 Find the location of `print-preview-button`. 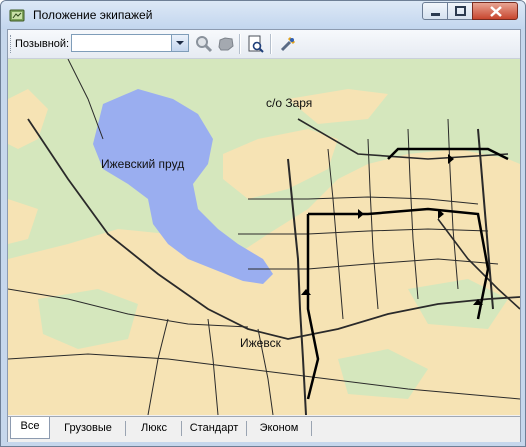

print-preview-button is located at coordinates (256, 44).